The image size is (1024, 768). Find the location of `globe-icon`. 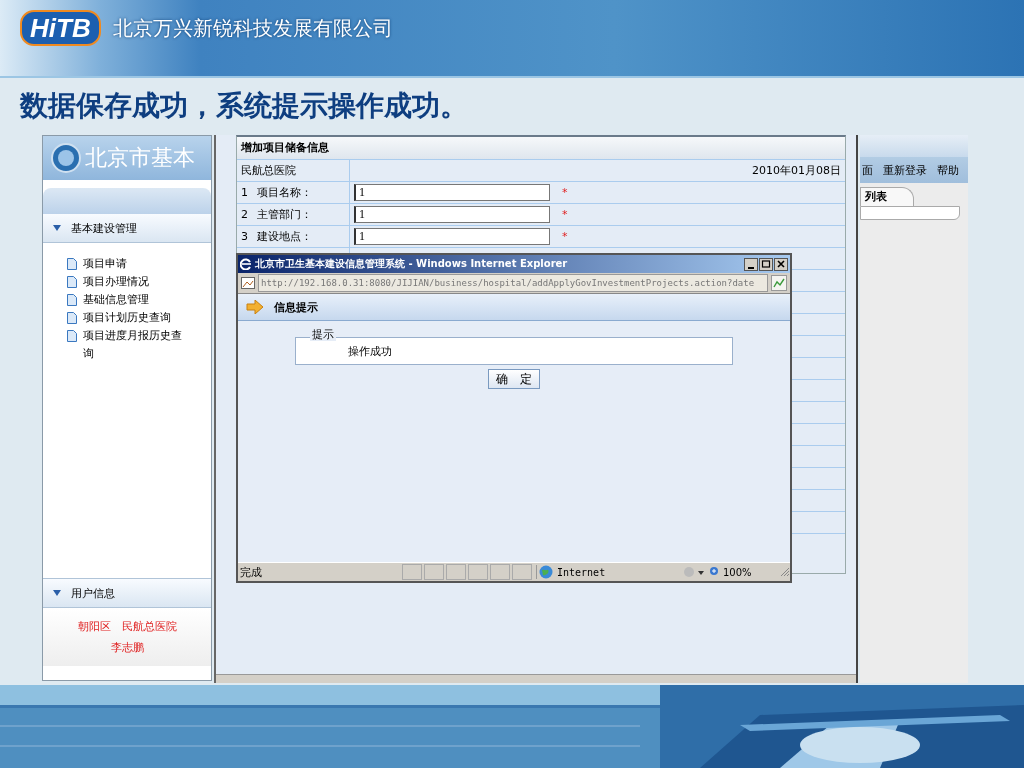

globe-icon is located at coordinates (546, 572).